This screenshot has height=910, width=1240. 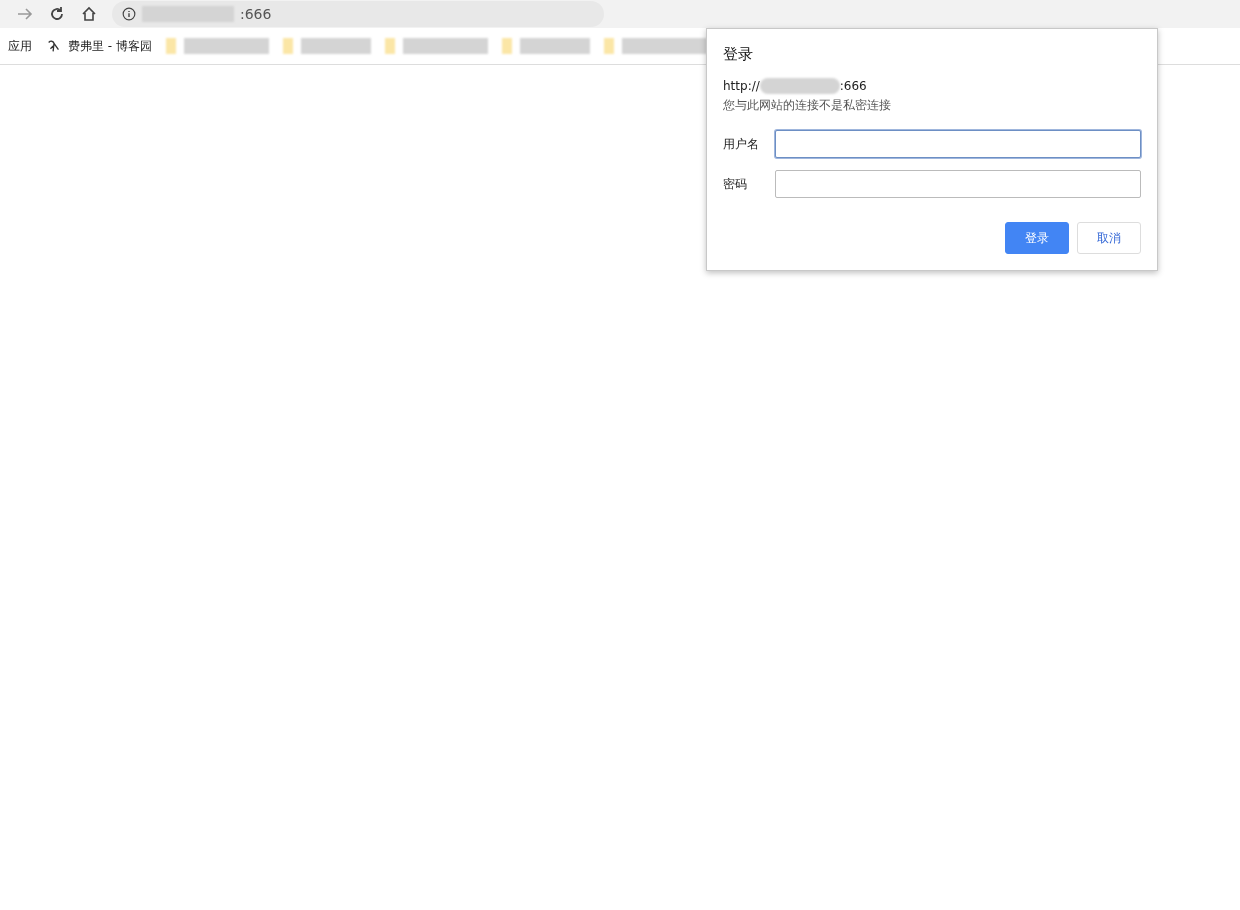 What do you see at coordinates (958, 184) in the screenshot?
I see `password-field` at bounding box center [958, 184].